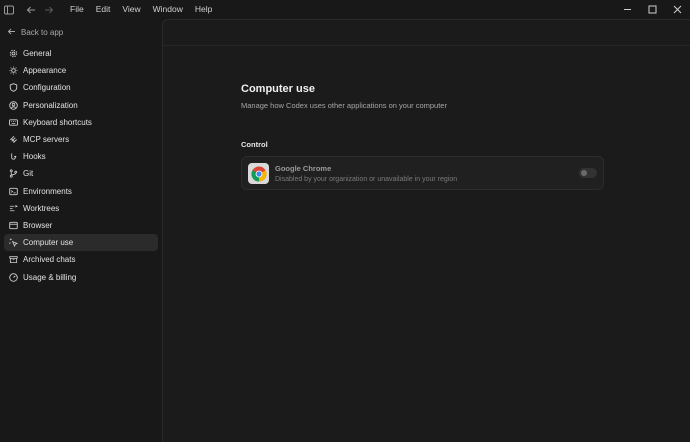  Describe the element at coordinates (81, 70) in the screenshot. I see `sidebar-item-appearance: Appearance` at that location.